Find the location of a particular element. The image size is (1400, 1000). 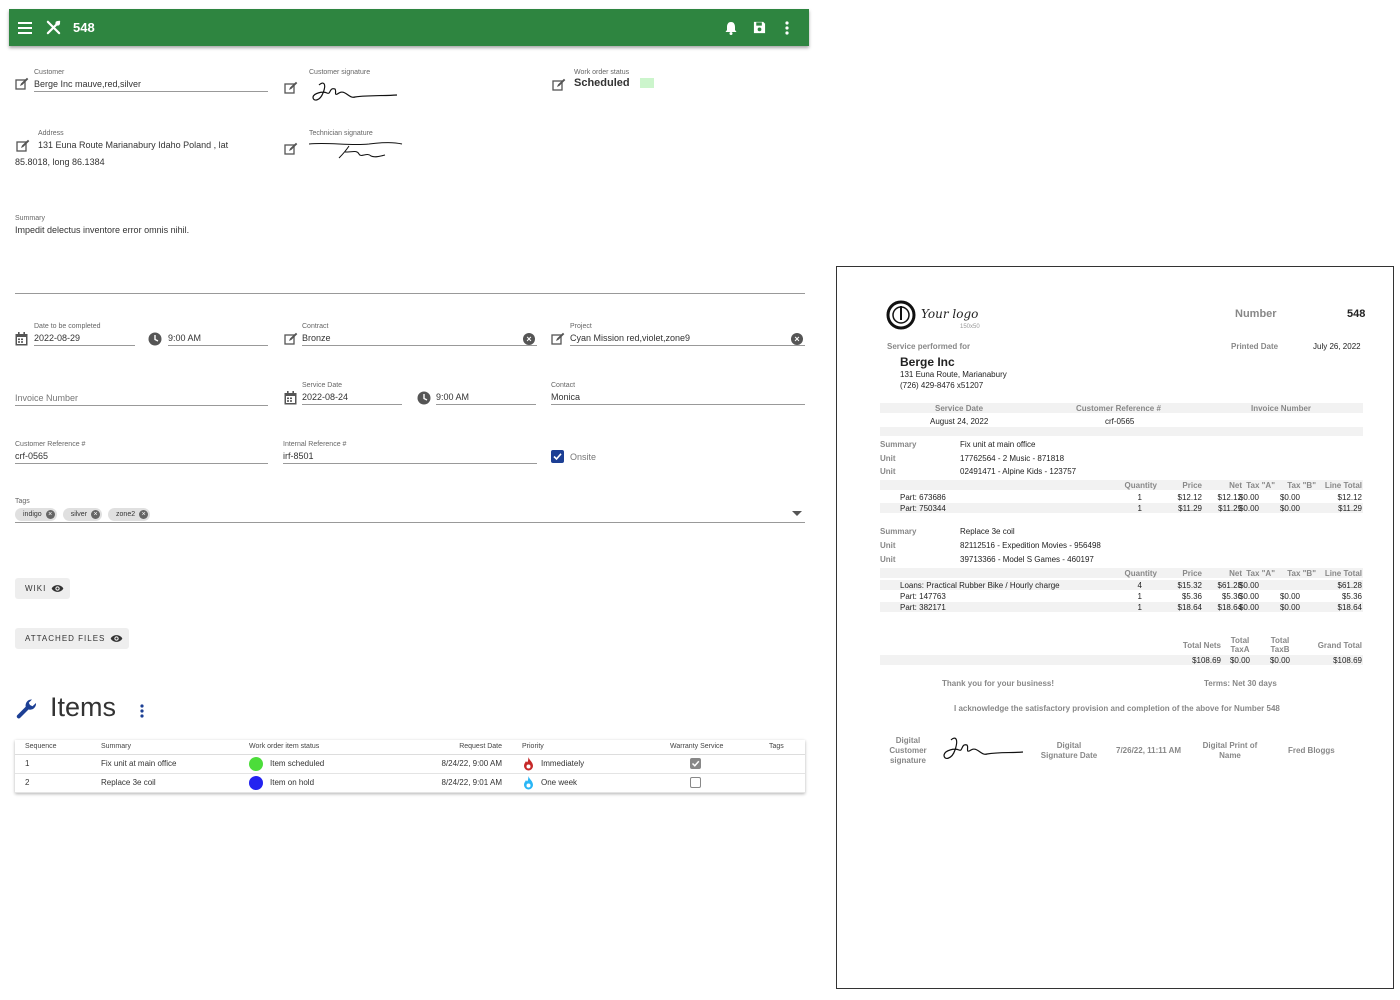

tag-chip: indigo × is located at coordinates (36, 514).